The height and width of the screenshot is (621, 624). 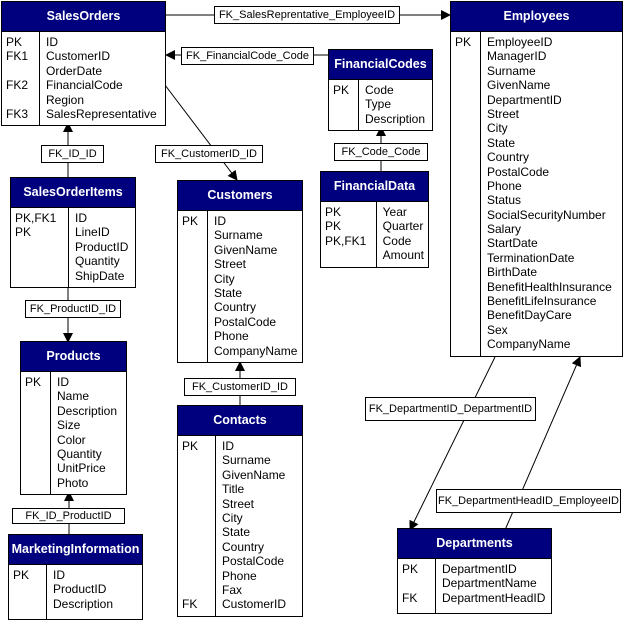 I want to click on relationship-label: FK_ProductID_ID, so click(x=73, y=309).